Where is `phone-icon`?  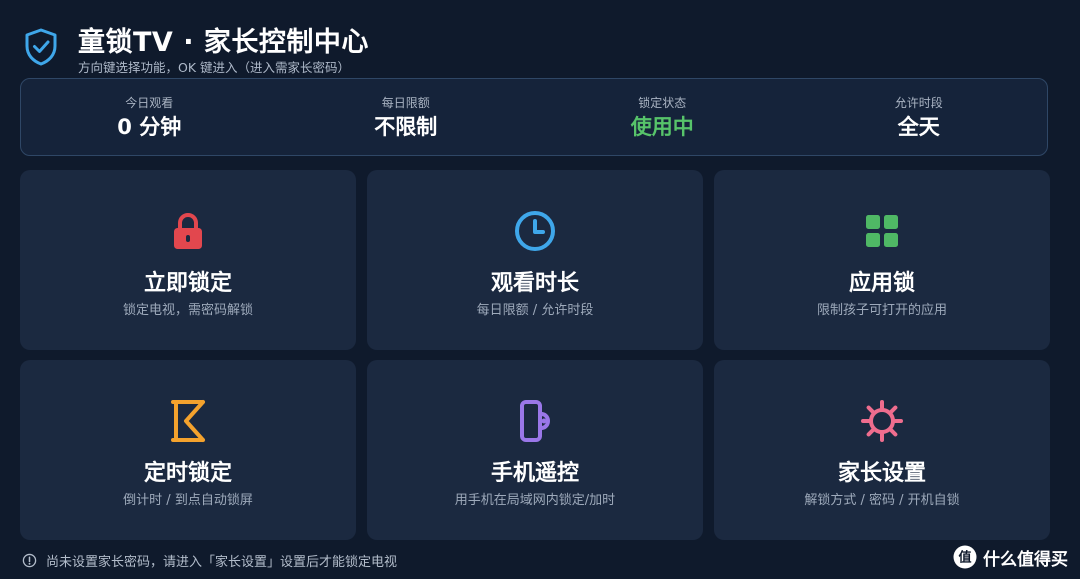
phone-icon is located at coordinates (535, 421).